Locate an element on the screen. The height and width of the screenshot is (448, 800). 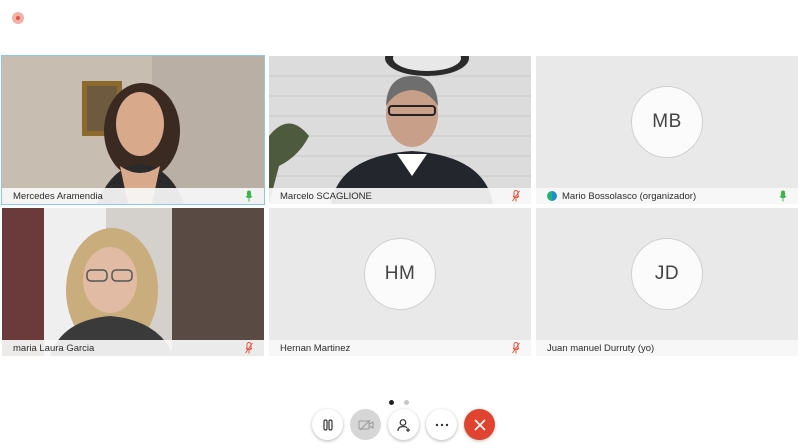
participant-name: Mercedes Aramendia is located at coordinates (58, 196).